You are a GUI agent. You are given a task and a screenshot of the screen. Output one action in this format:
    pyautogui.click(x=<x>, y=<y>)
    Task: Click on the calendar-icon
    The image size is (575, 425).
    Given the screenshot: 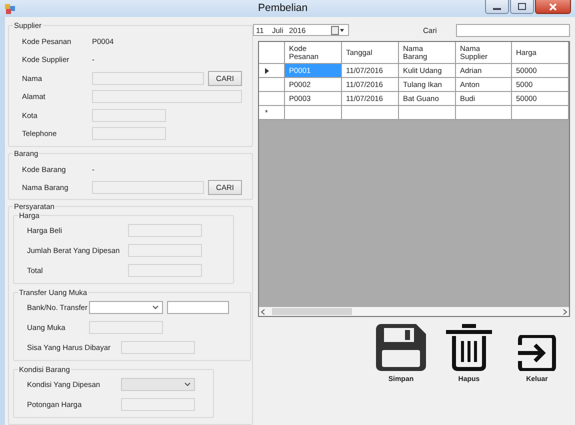 What is the action you would take?
    pyautogui.click(x=338, y=30)
    